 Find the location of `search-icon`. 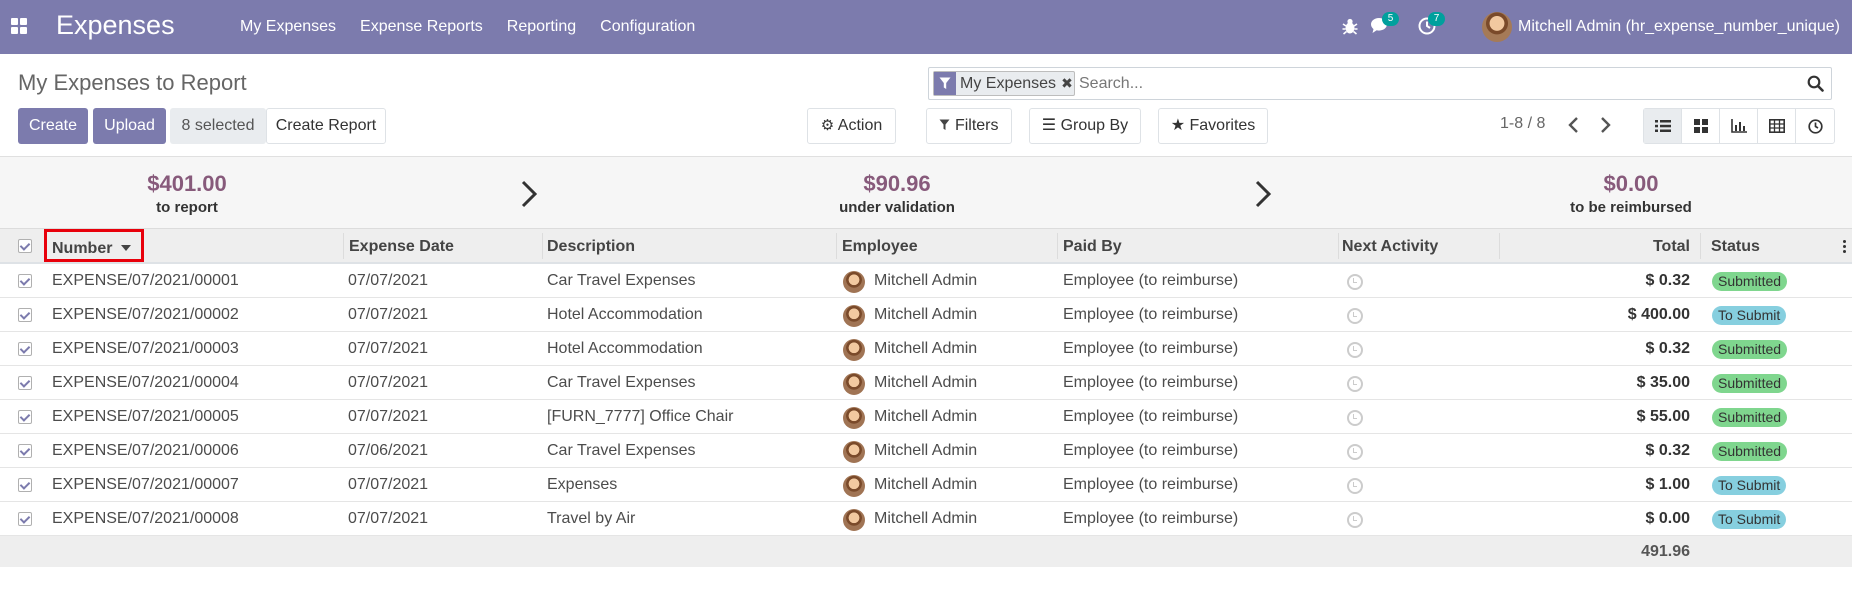

search-icon is located at coordinates (1815, 86).